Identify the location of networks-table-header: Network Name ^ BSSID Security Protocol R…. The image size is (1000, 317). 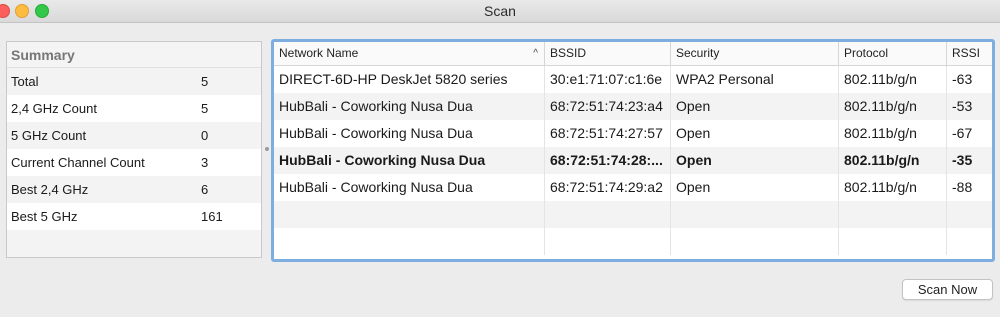
(633, 54).